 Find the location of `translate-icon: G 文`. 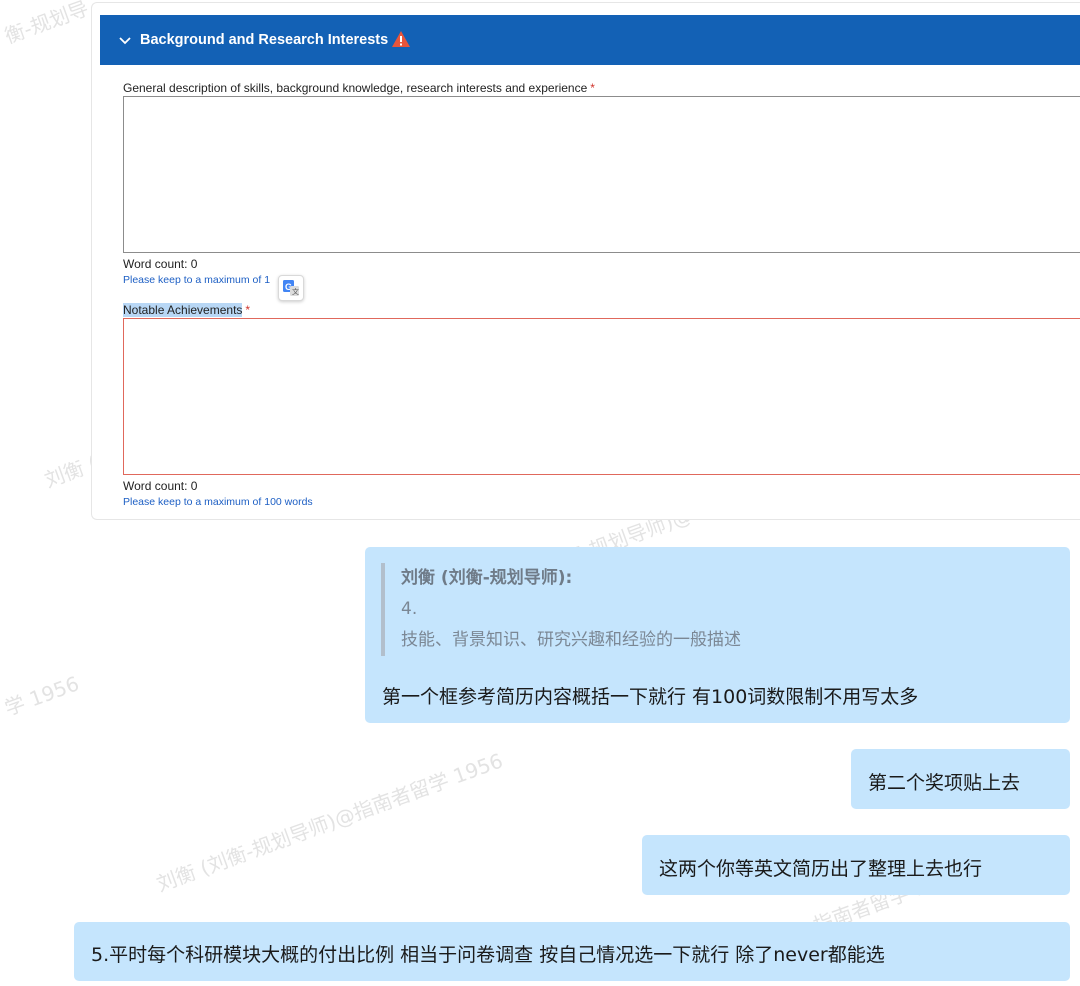

translate-icon: G 文 is located at coordinates (291, 288).